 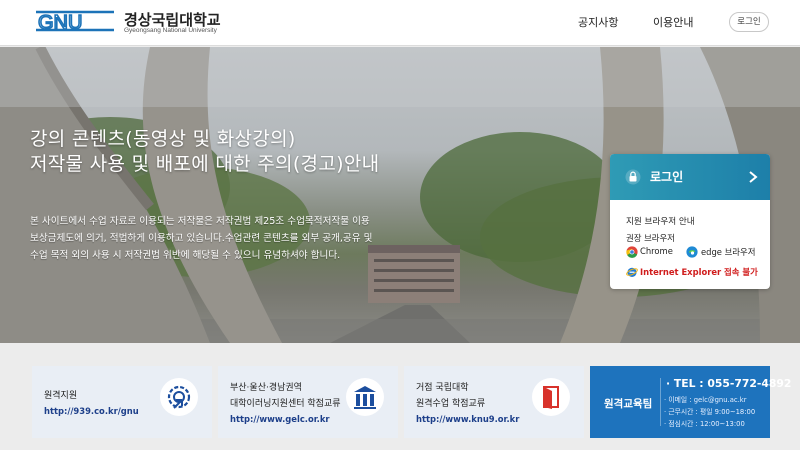 I want to click on recommended-browser-label: 권장 브라우저, so click(x=650, y=238).